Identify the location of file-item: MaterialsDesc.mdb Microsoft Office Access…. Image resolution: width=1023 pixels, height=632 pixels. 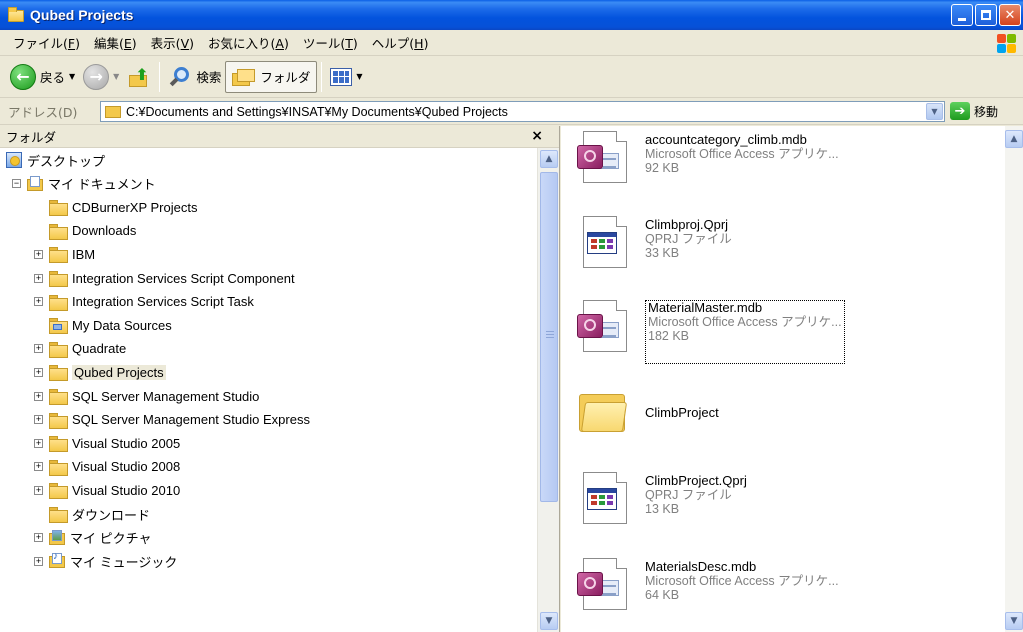
(708, 589).